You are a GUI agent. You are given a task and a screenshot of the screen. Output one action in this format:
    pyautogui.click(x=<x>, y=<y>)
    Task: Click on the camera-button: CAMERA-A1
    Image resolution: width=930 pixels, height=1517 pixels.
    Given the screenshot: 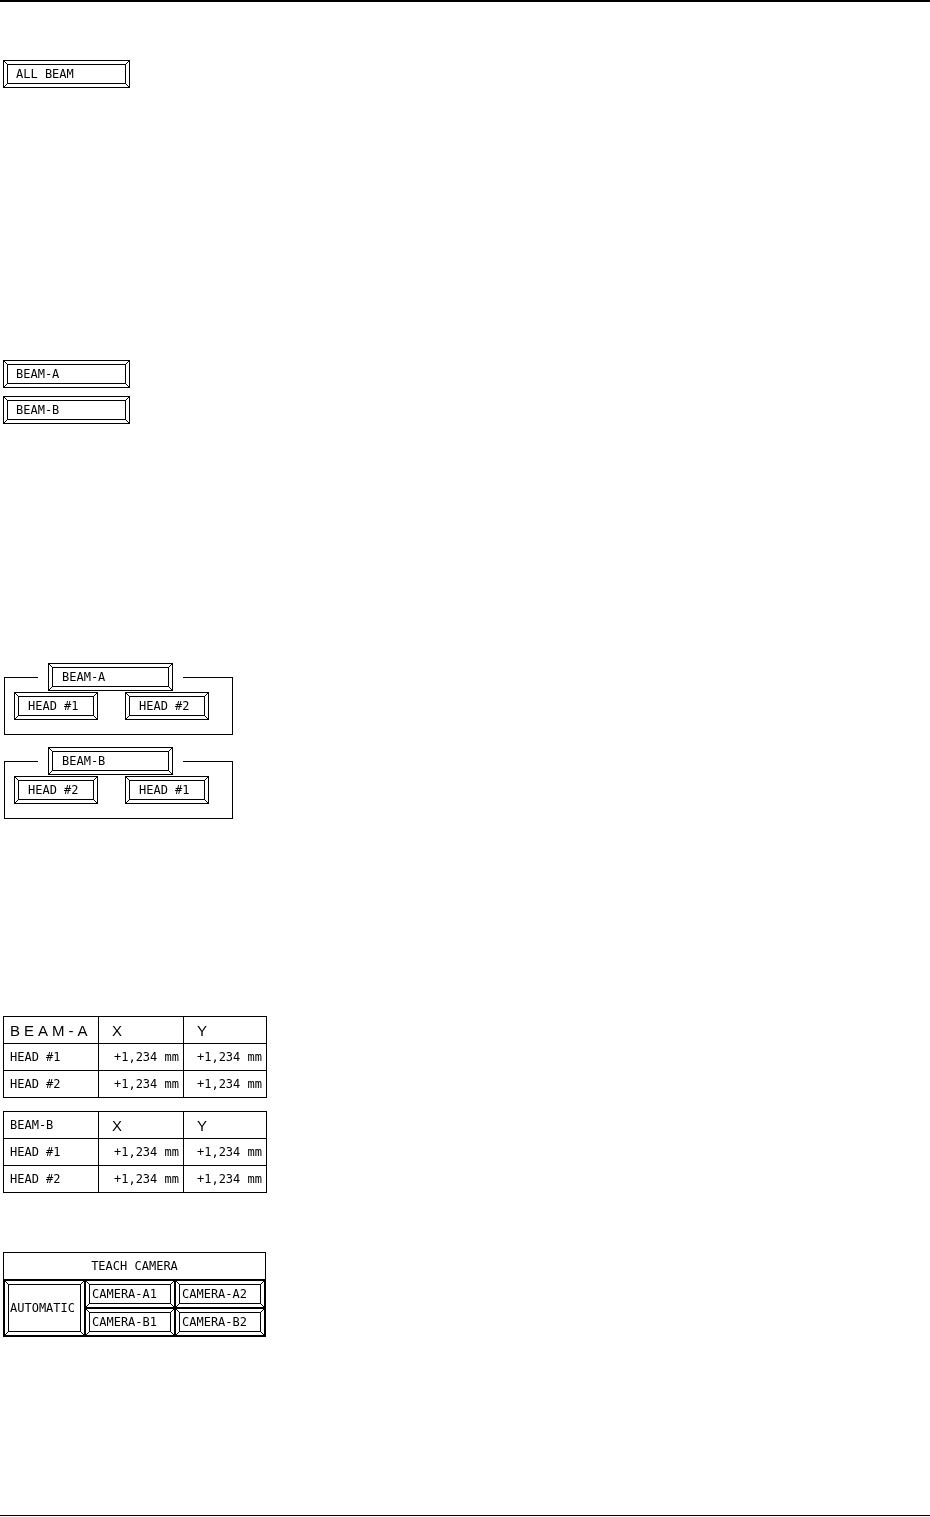 What is the action you would take?
    pyautogui.click(x=130, y=1294)
    